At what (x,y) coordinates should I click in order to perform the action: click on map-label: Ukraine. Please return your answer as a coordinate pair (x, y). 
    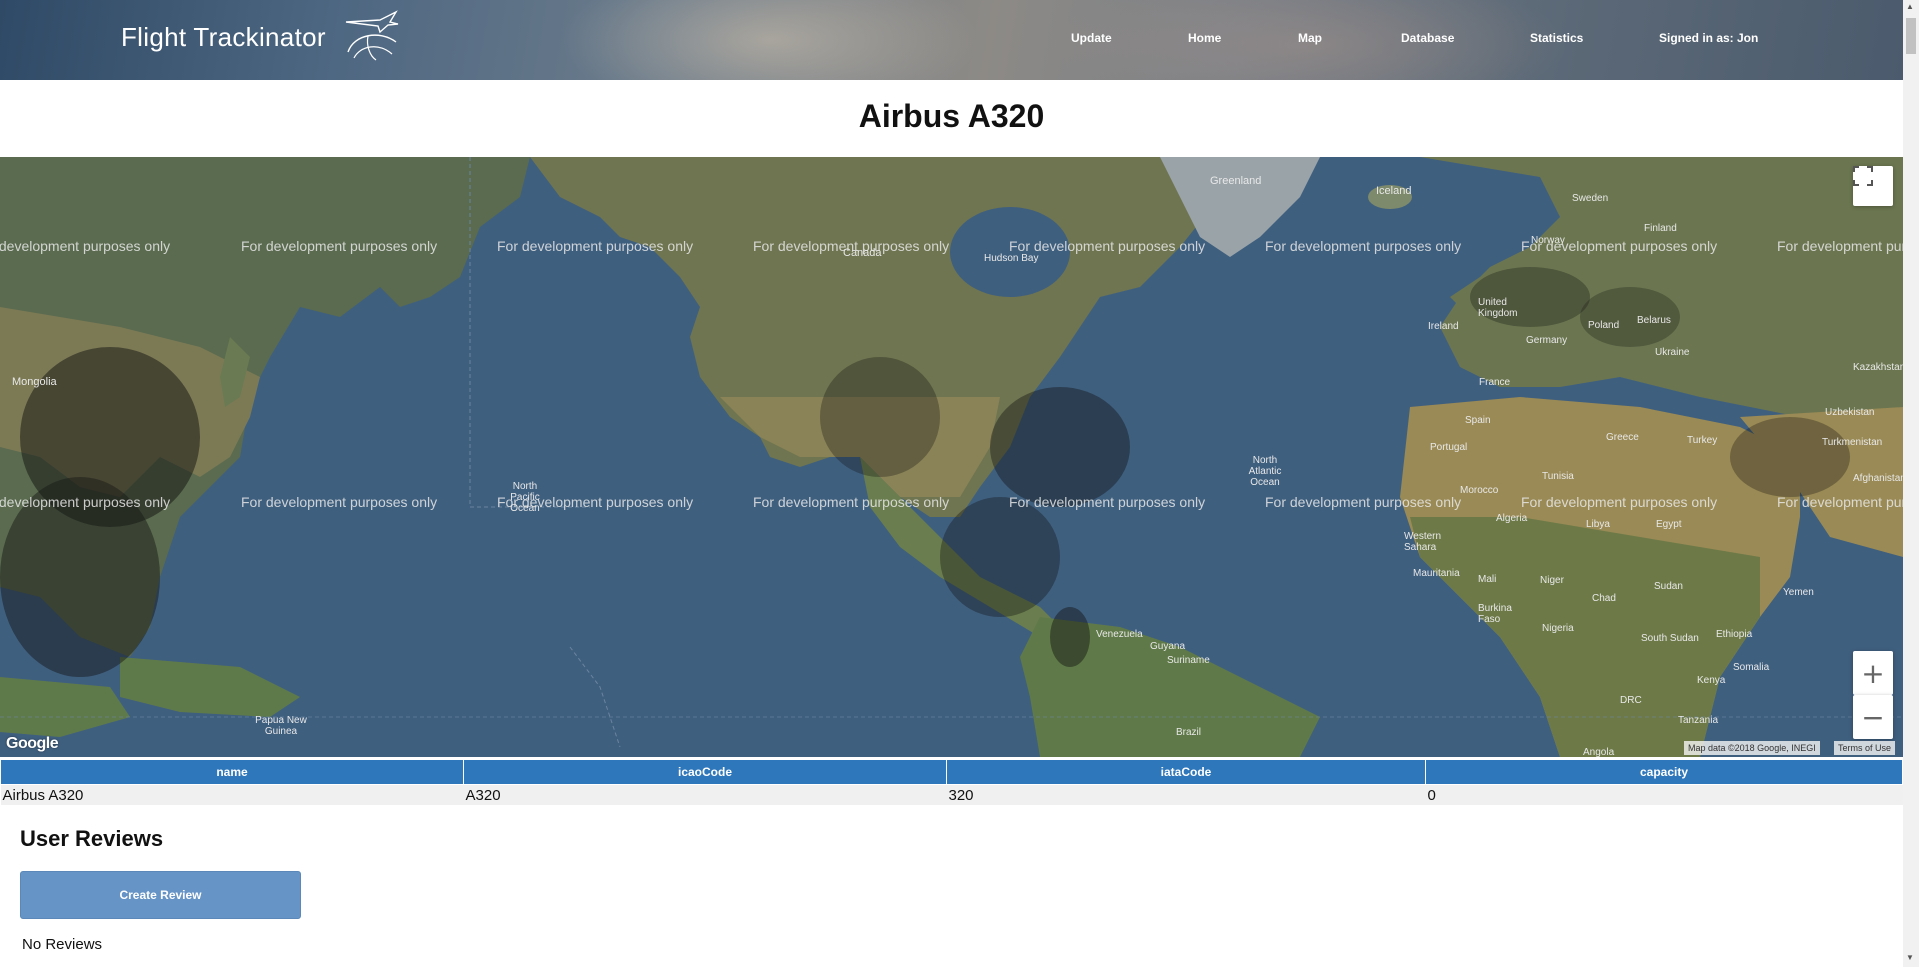
    Looking at the image, I should click on (1672, 352).